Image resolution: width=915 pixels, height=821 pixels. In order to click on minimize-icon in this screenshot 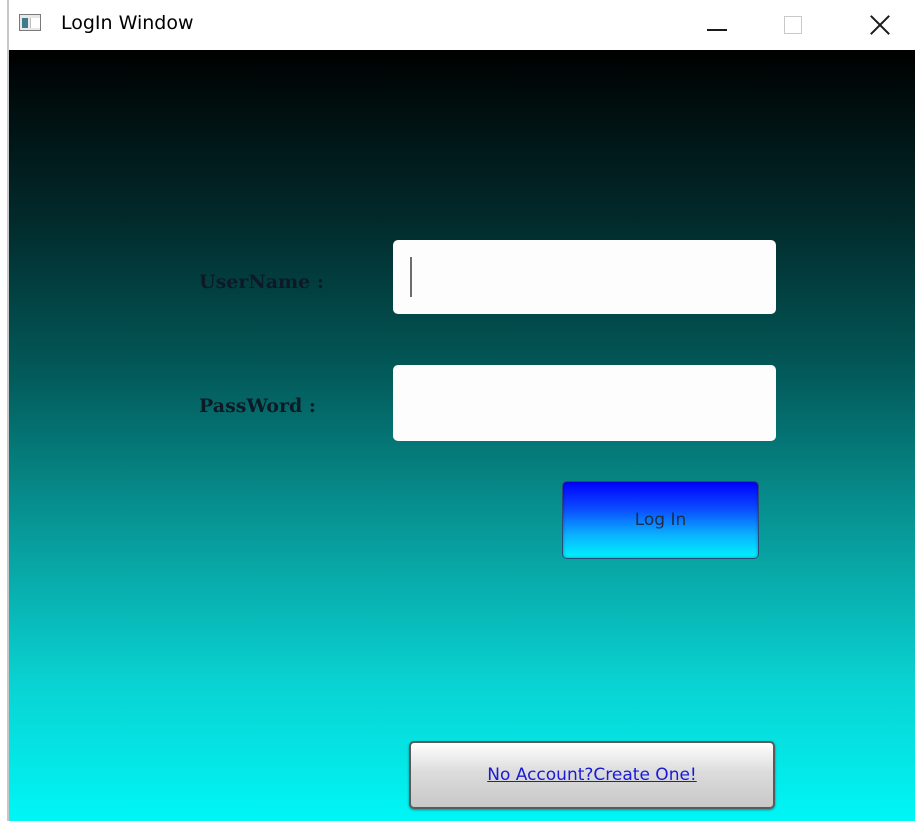, I will do `click(717, 30)`.